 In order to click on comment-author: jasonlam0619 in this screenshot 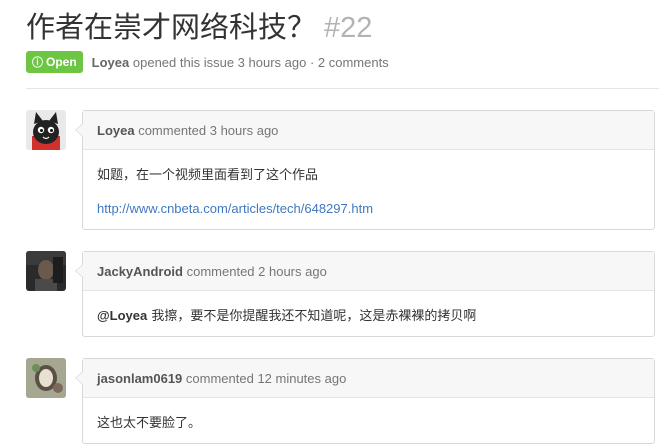, I will do `click(139, 378)`.